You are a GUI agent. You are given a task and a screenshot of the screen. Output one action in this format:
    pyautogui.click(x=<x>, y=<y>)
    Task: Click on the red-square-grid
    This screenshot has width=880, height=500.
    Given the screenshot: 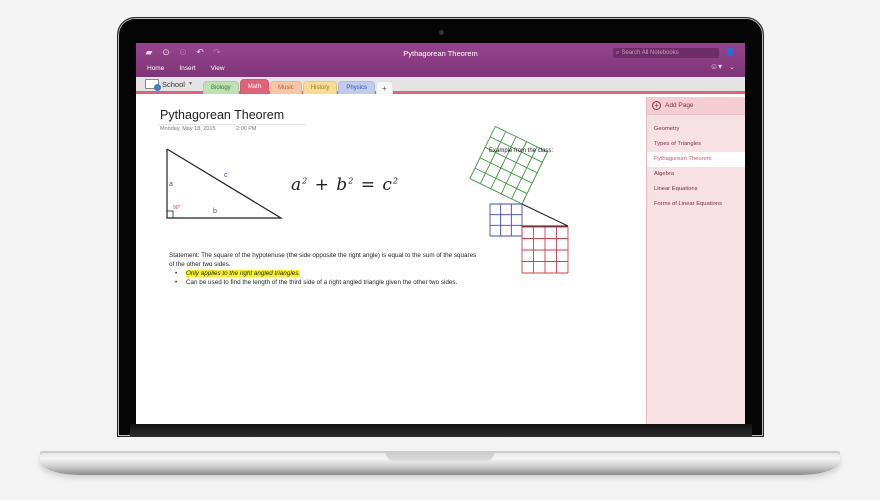 What is the action you would take?
    pyautogui.click(x=545, y=250)
    